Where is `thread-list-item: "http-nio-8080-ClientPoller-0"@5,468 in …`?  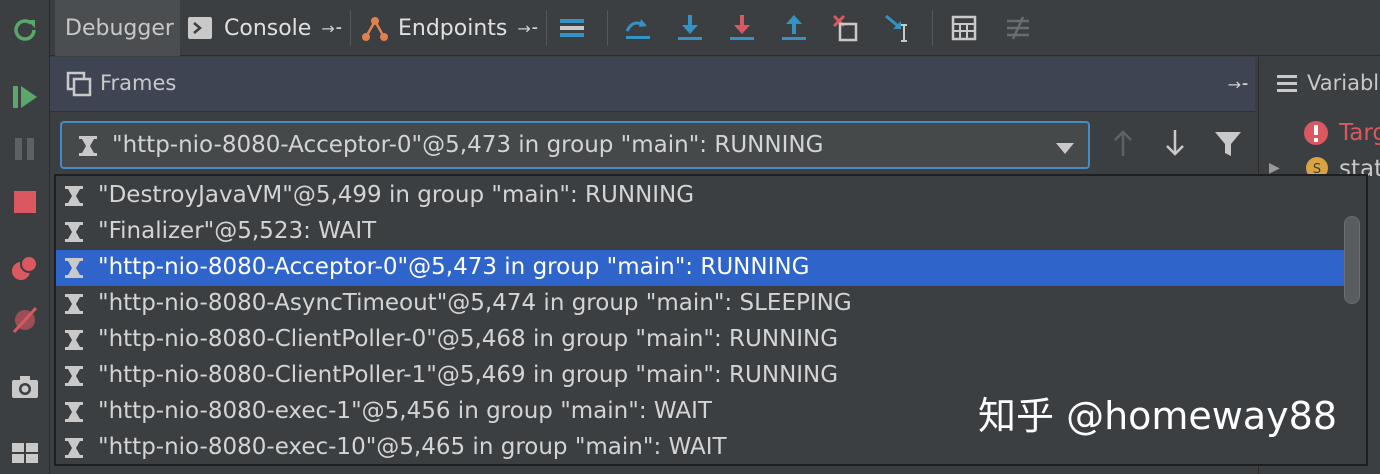
thread-list-item: "http-nio-8080-ClientPoller-0"@5,468 in … is located at coordinates (701, 340).